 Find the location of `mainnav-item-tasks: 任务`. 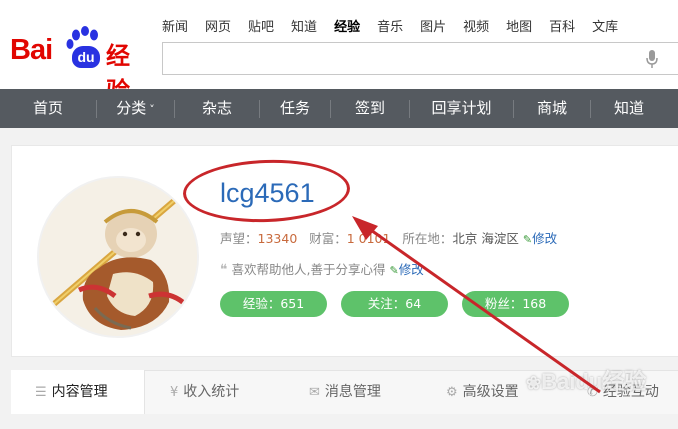

mainnav-item-tasks: 任务 is located at coordinates (295, 108).